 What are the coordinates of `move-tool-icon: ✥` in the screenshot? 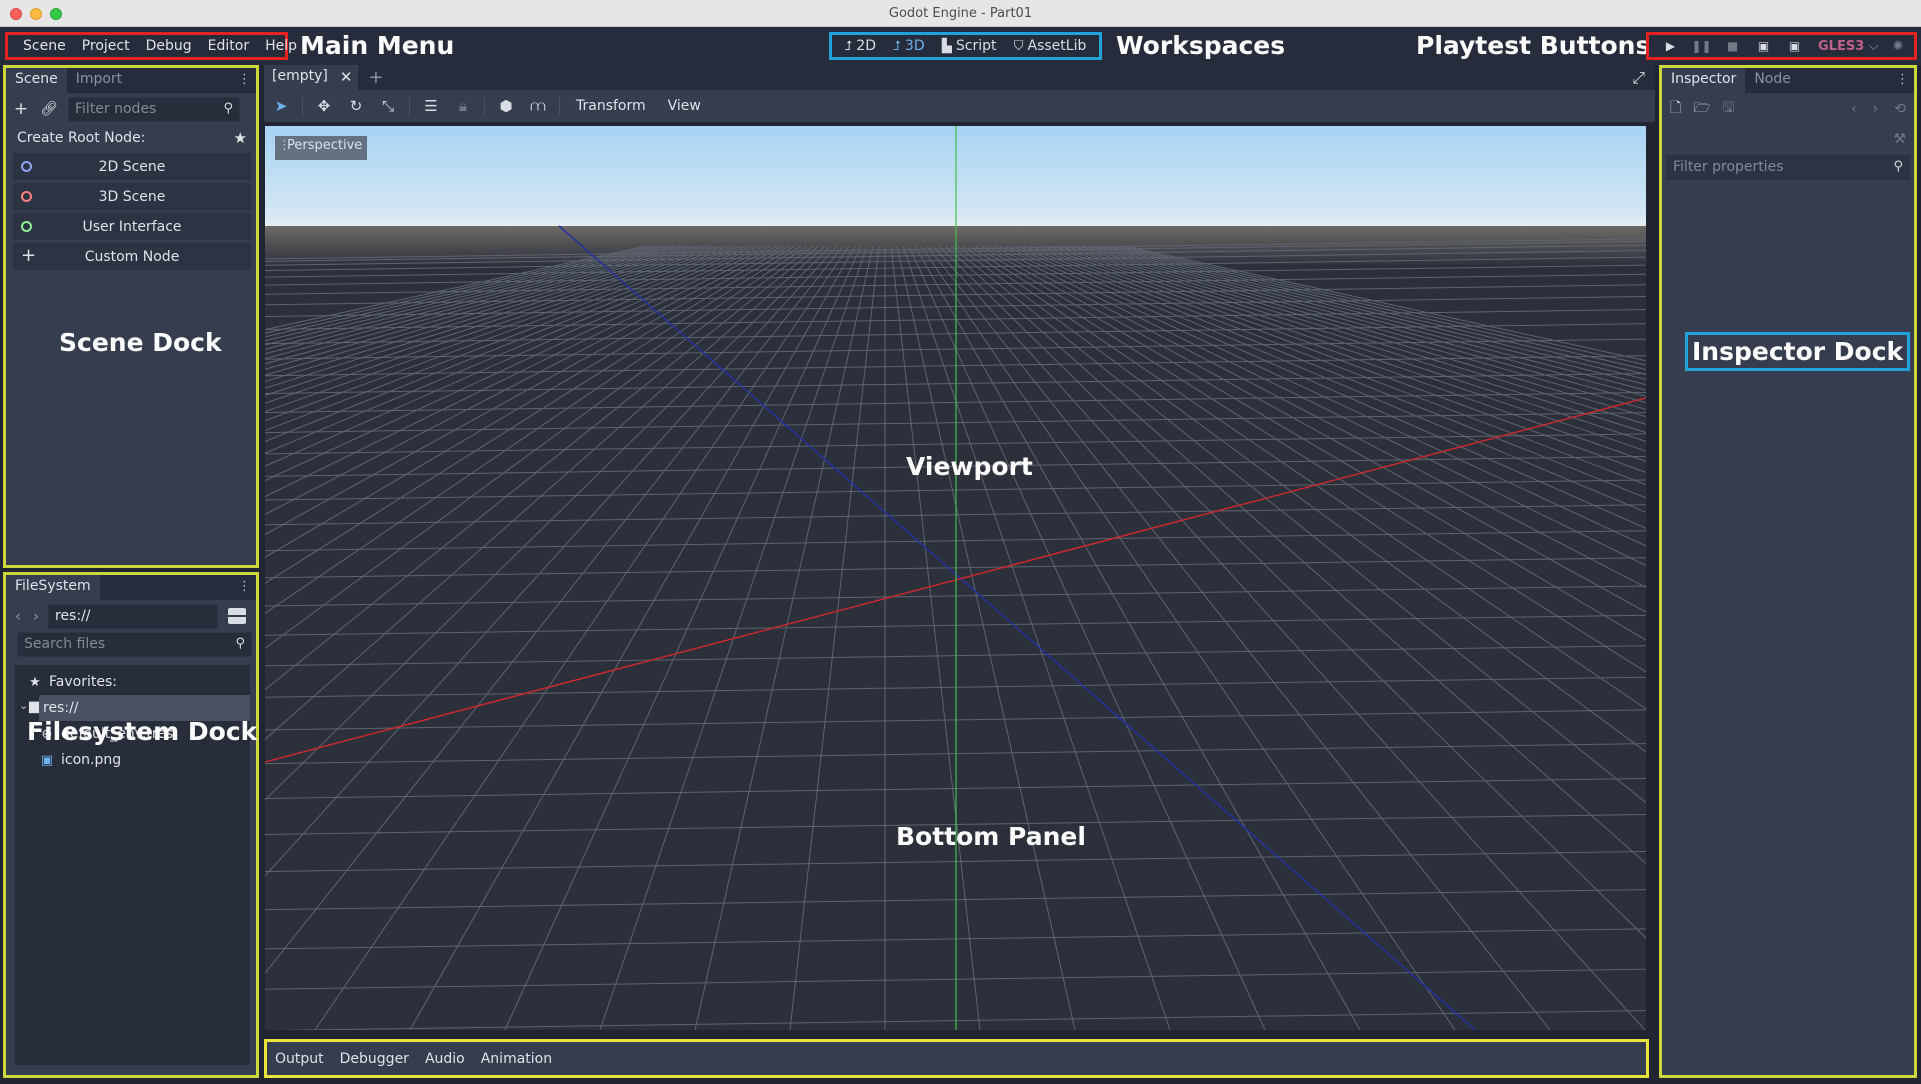 It's located at (324, 106).